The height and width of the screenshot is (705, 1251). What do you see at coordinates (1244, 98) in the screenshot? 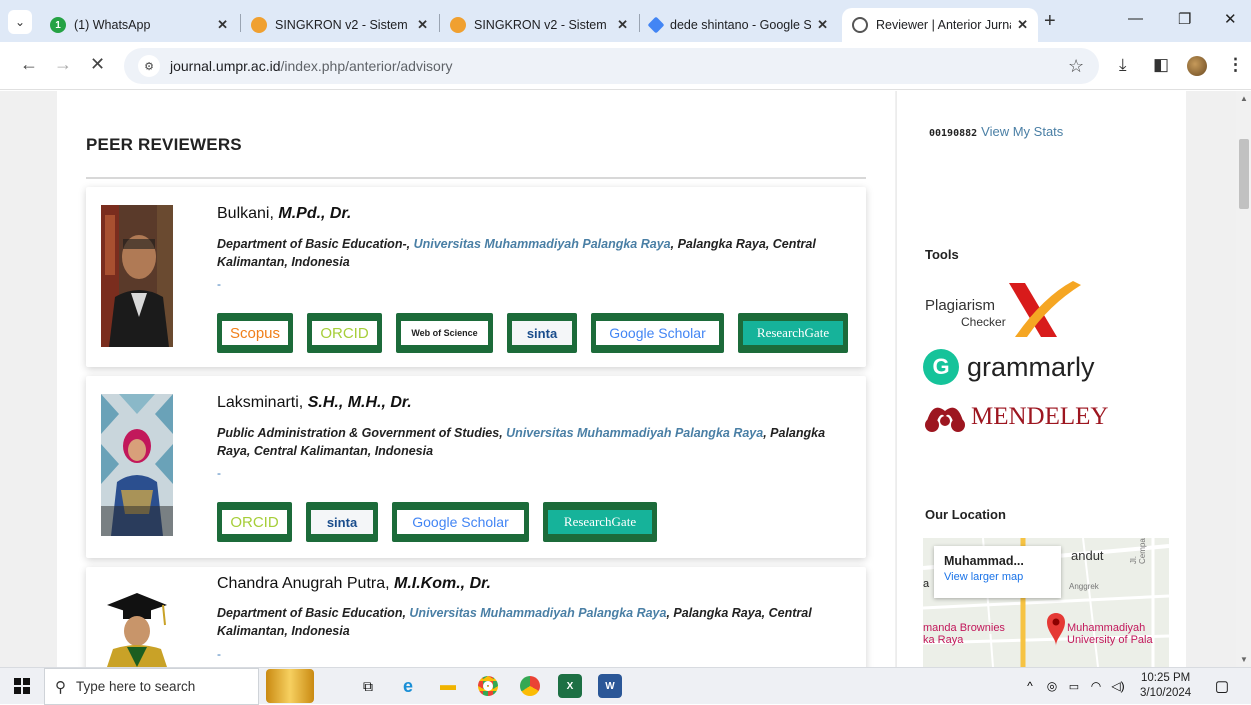
I see `scroll-up-icon: ▲` at bounding box center [1244, 98].